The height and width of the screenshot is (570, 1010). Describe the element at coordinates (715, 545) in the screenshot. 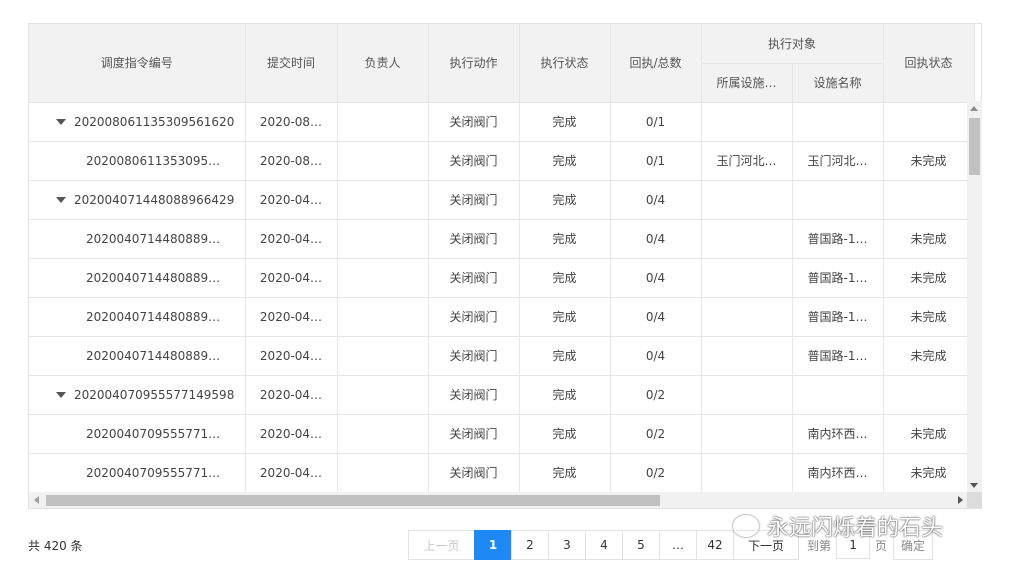

I see `page-button-42: 42` at that location.